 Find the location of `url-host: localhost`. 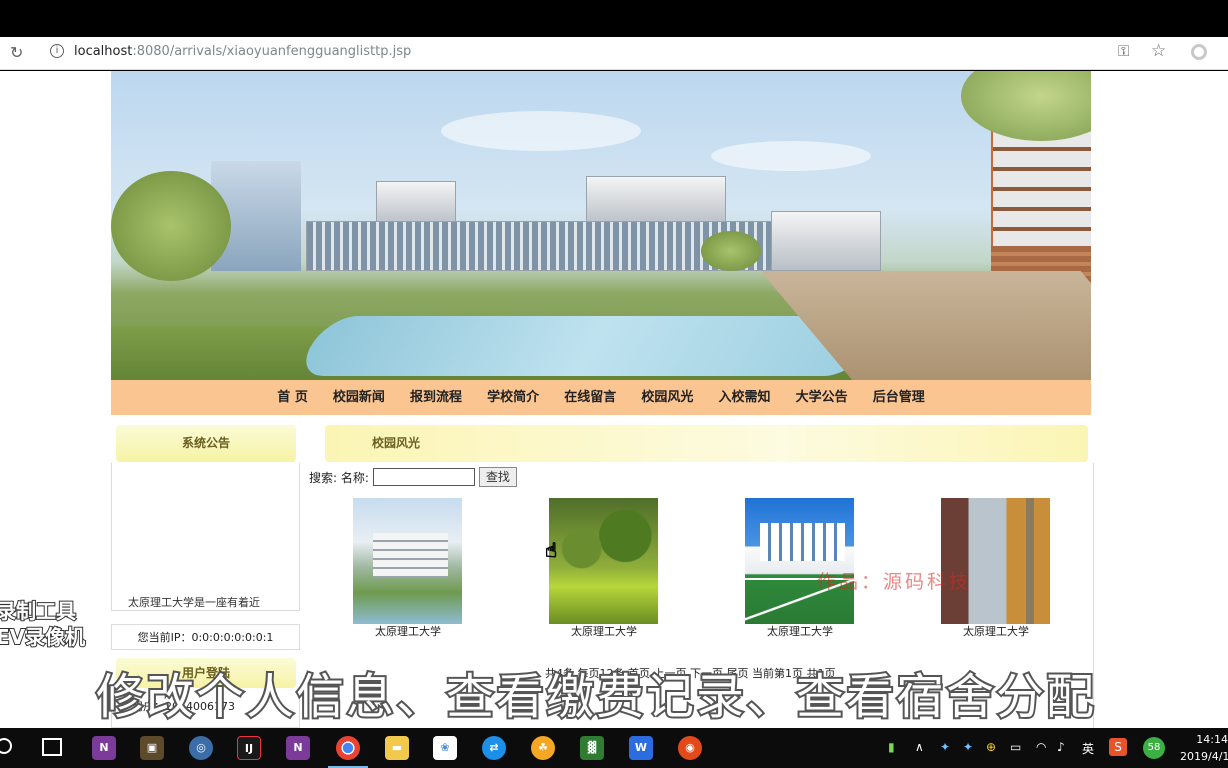

url-host: localhost is located at coordinates (103, 51).